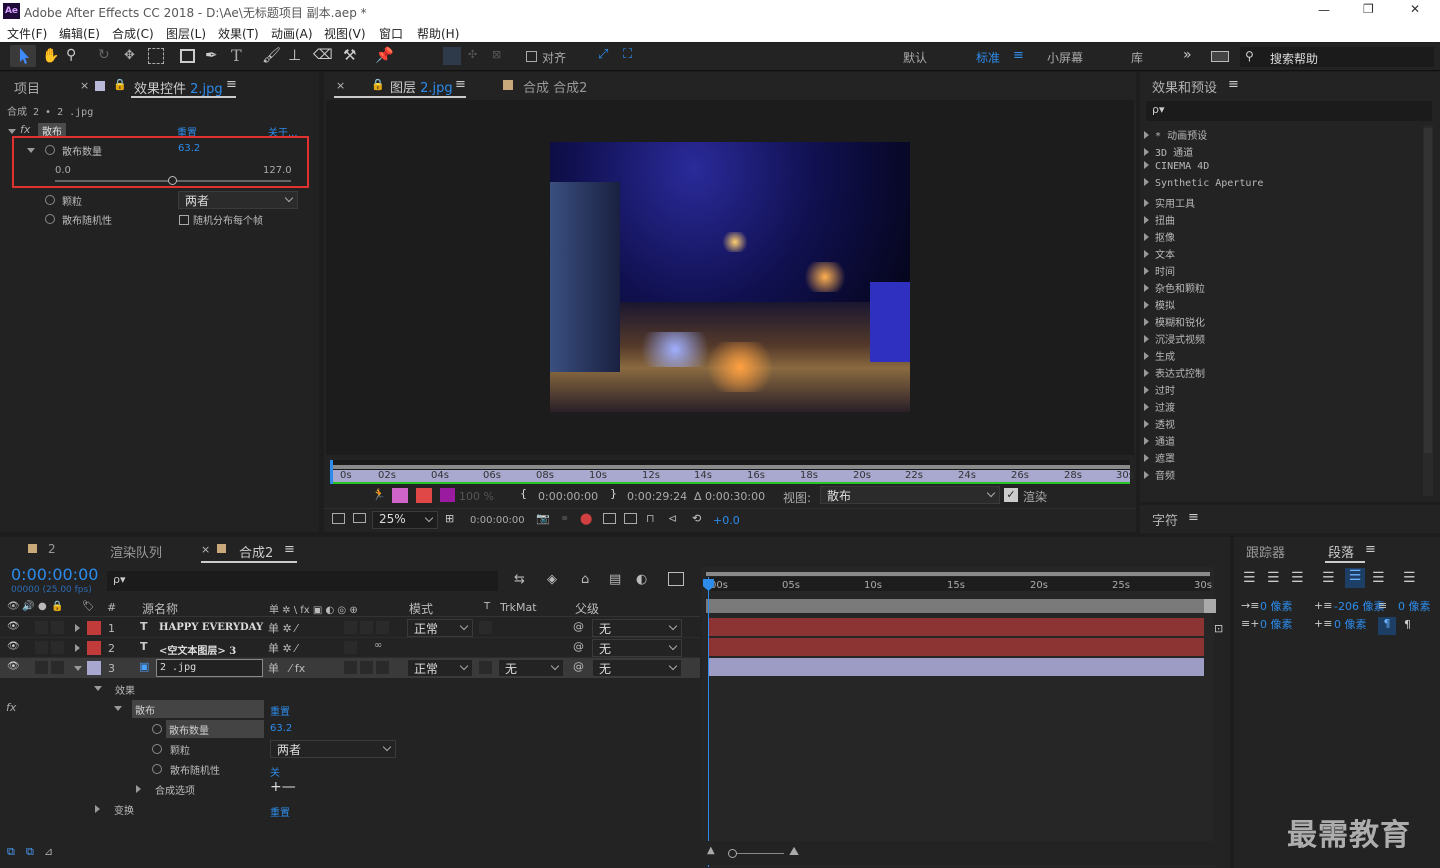 This screenshot has width=1440, height=868. What do you see at coordinates (988, 57) in the screenshot?
I see `workspace-standard: 标准` at bounding box center [988, 57].